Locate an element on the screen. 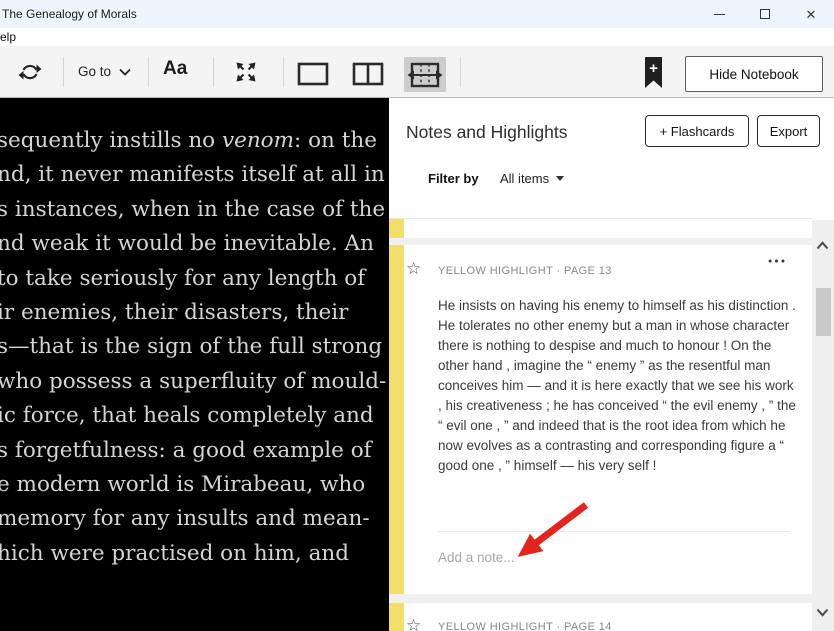 This screenshot has width=834, height=631. book-text-line: s forgetfulness: a good example of is located at coordinates (186, 450).